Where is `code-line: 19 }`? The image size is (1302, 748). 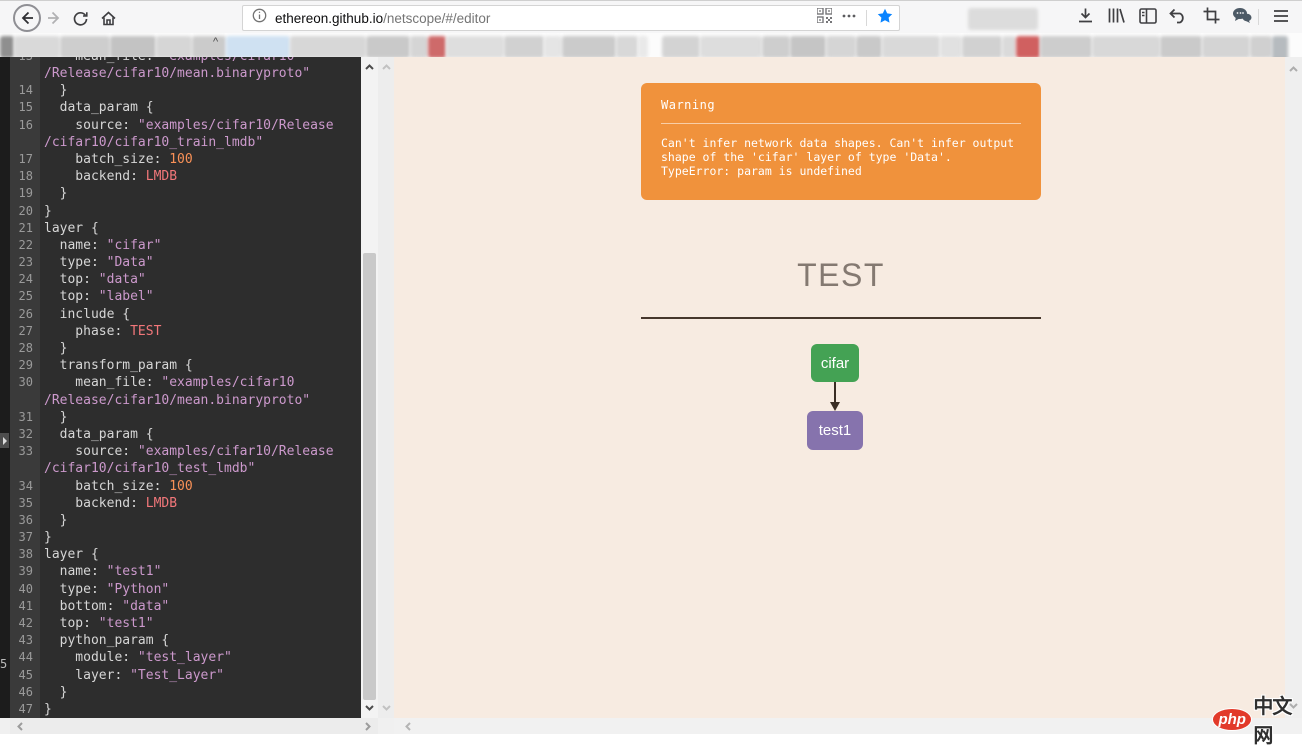
code-line: 19 } is located at coordinates (185, 193).